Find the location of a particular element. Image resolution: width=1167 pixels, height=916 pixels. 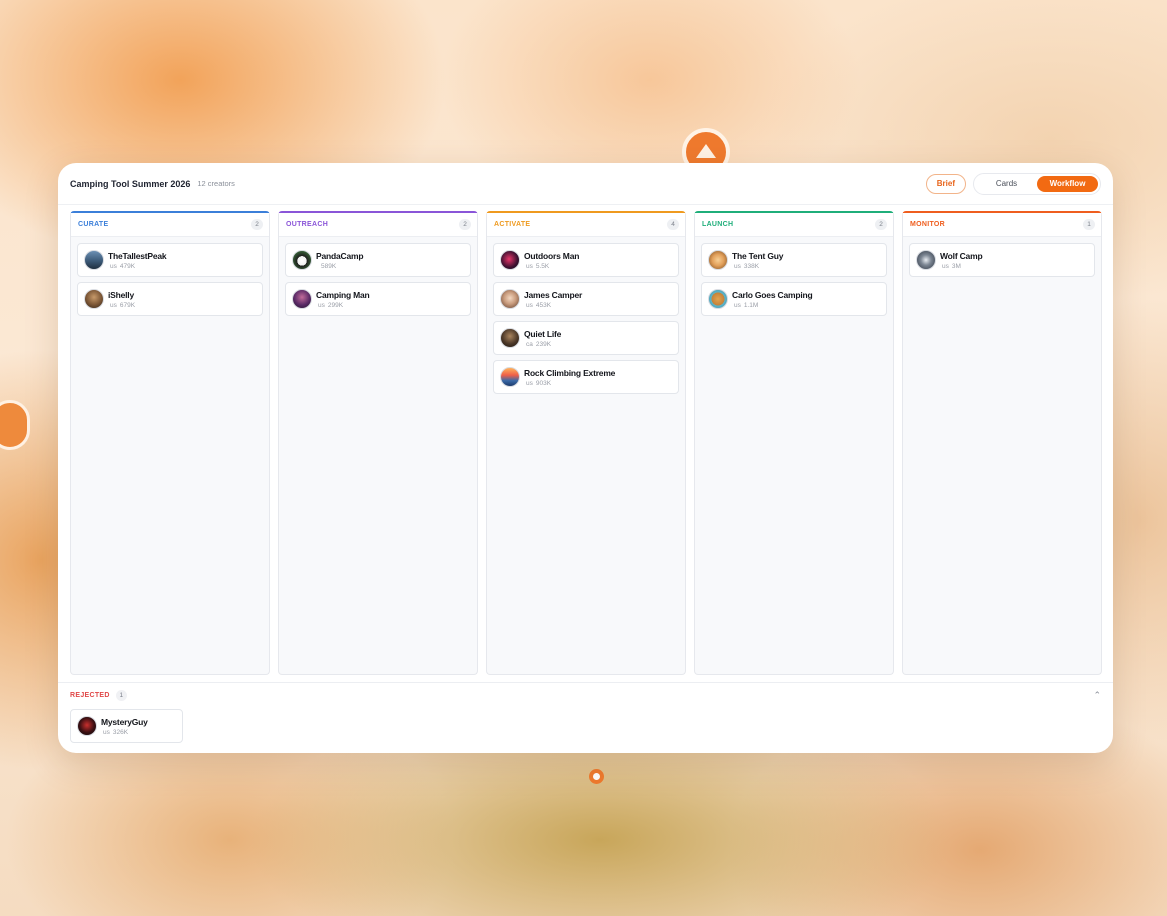

creator-card: Outdoors Man us 5.5K is located at coordinates (586, 260).